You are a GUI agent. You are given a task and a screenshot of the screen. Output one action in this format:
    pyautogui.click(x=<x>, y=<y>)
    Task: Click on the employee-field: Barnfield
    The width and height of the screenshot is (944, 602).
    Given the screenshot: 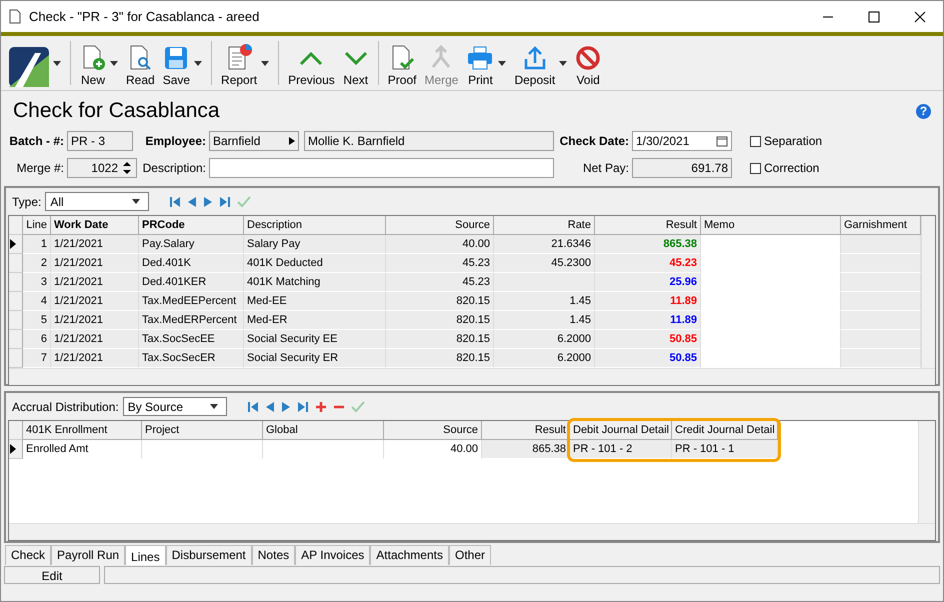 What is the action you would take?
    pyautogui.click(x=254, y=141)
    